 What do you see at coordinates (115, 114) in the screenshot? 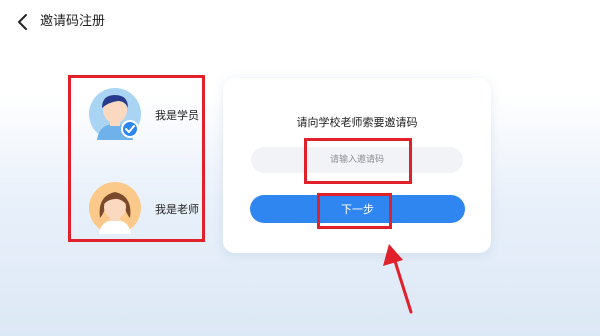
I see `student-avatar` at bounding box center [115, 114].